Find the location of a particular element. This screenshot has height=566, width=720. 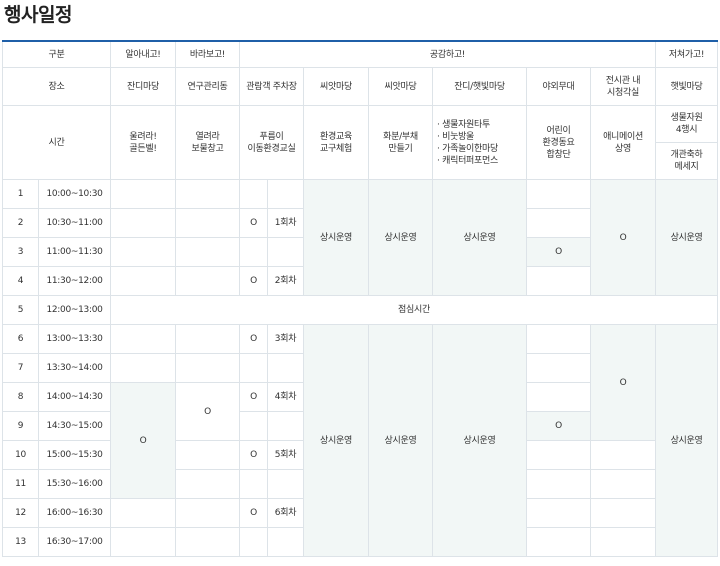

table-row: 5 12:00~13:00 점심시간 is located at coordinates (360, 310).